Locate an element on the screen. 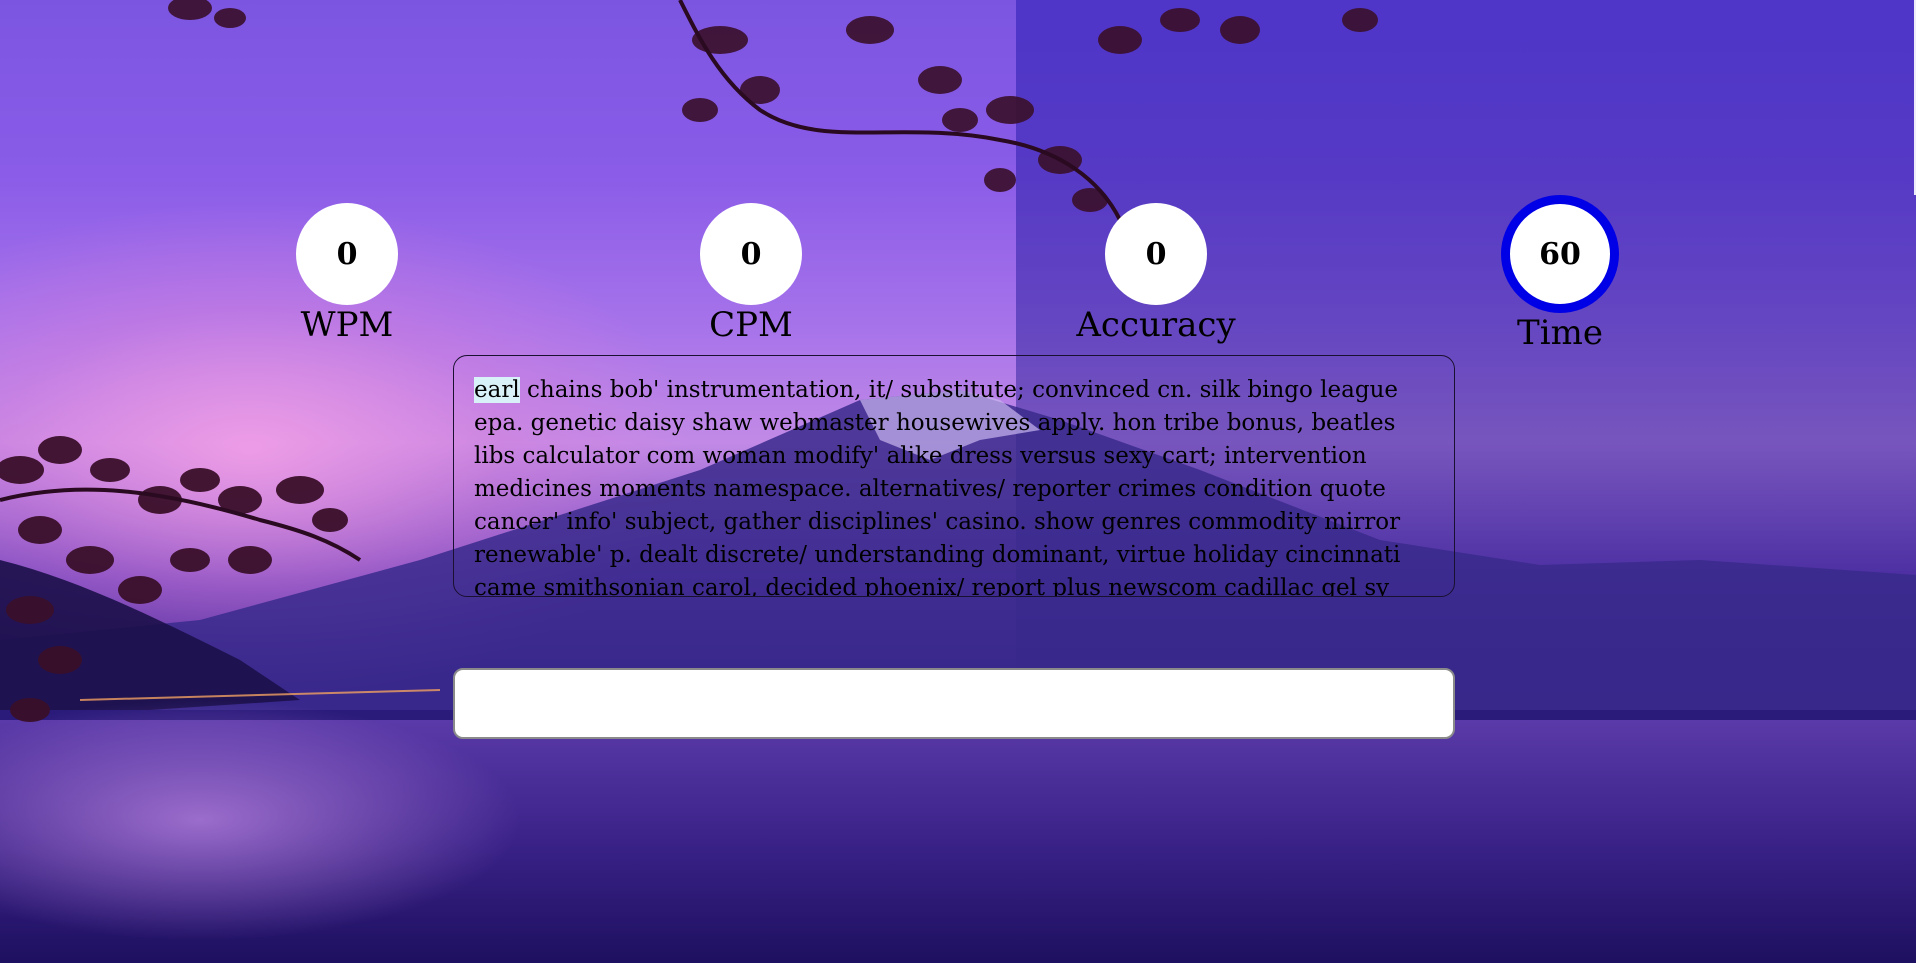  cpm-stat: 0 CPM is located at coordinates (751, 274).